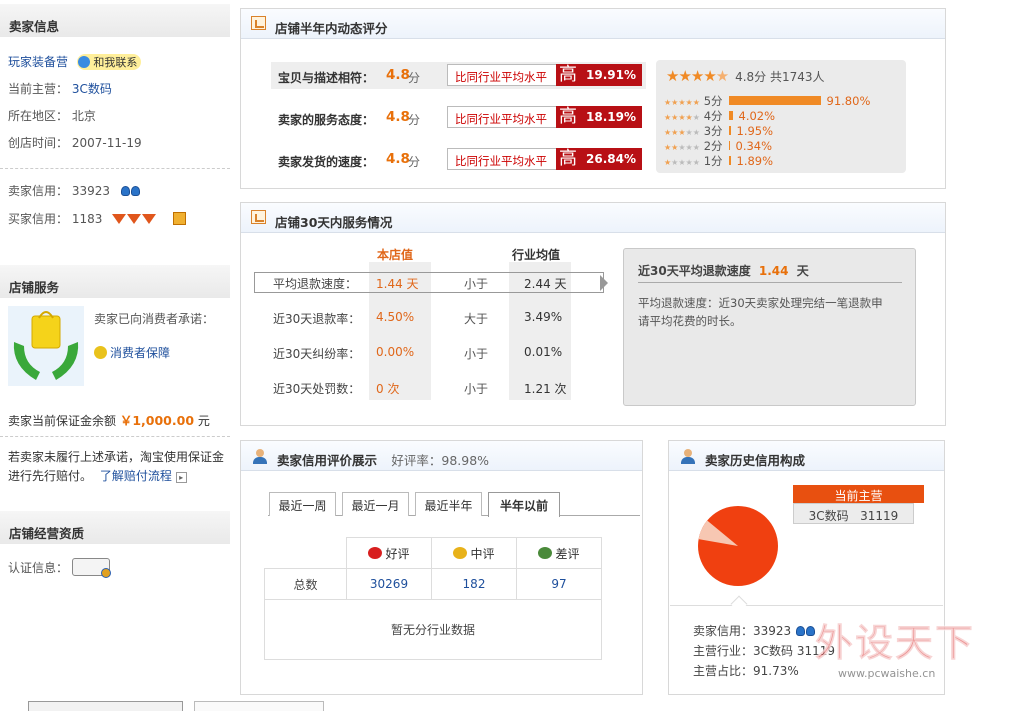  What do you see at coordinates (460, 552) in the screenshot?
I see `flower-yellow-icon` at bounding box center [460, 552].